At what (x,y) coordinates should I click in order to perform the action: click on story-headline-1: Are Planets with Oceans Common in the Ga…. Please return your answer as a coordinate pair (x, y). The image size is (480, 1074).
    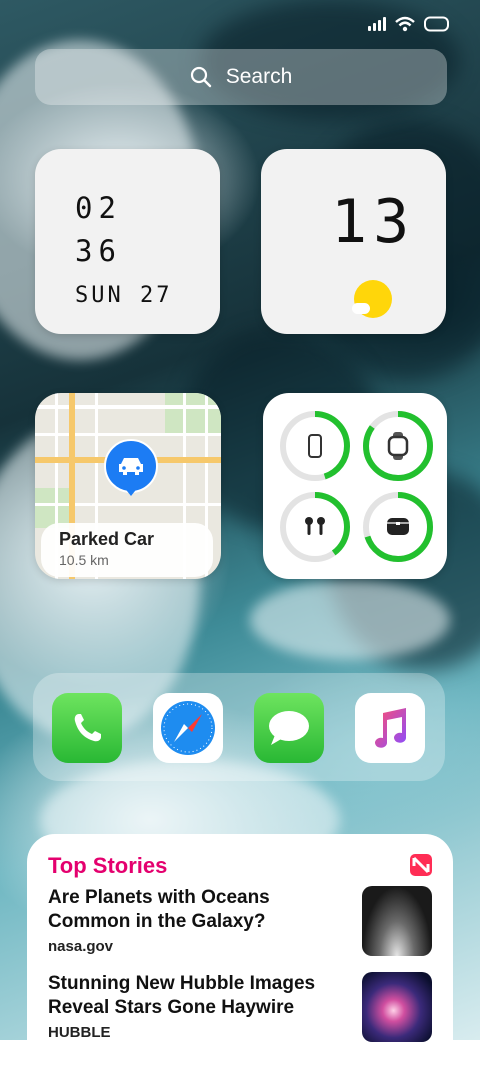
    Looking at the image, I should click on (198, 910).